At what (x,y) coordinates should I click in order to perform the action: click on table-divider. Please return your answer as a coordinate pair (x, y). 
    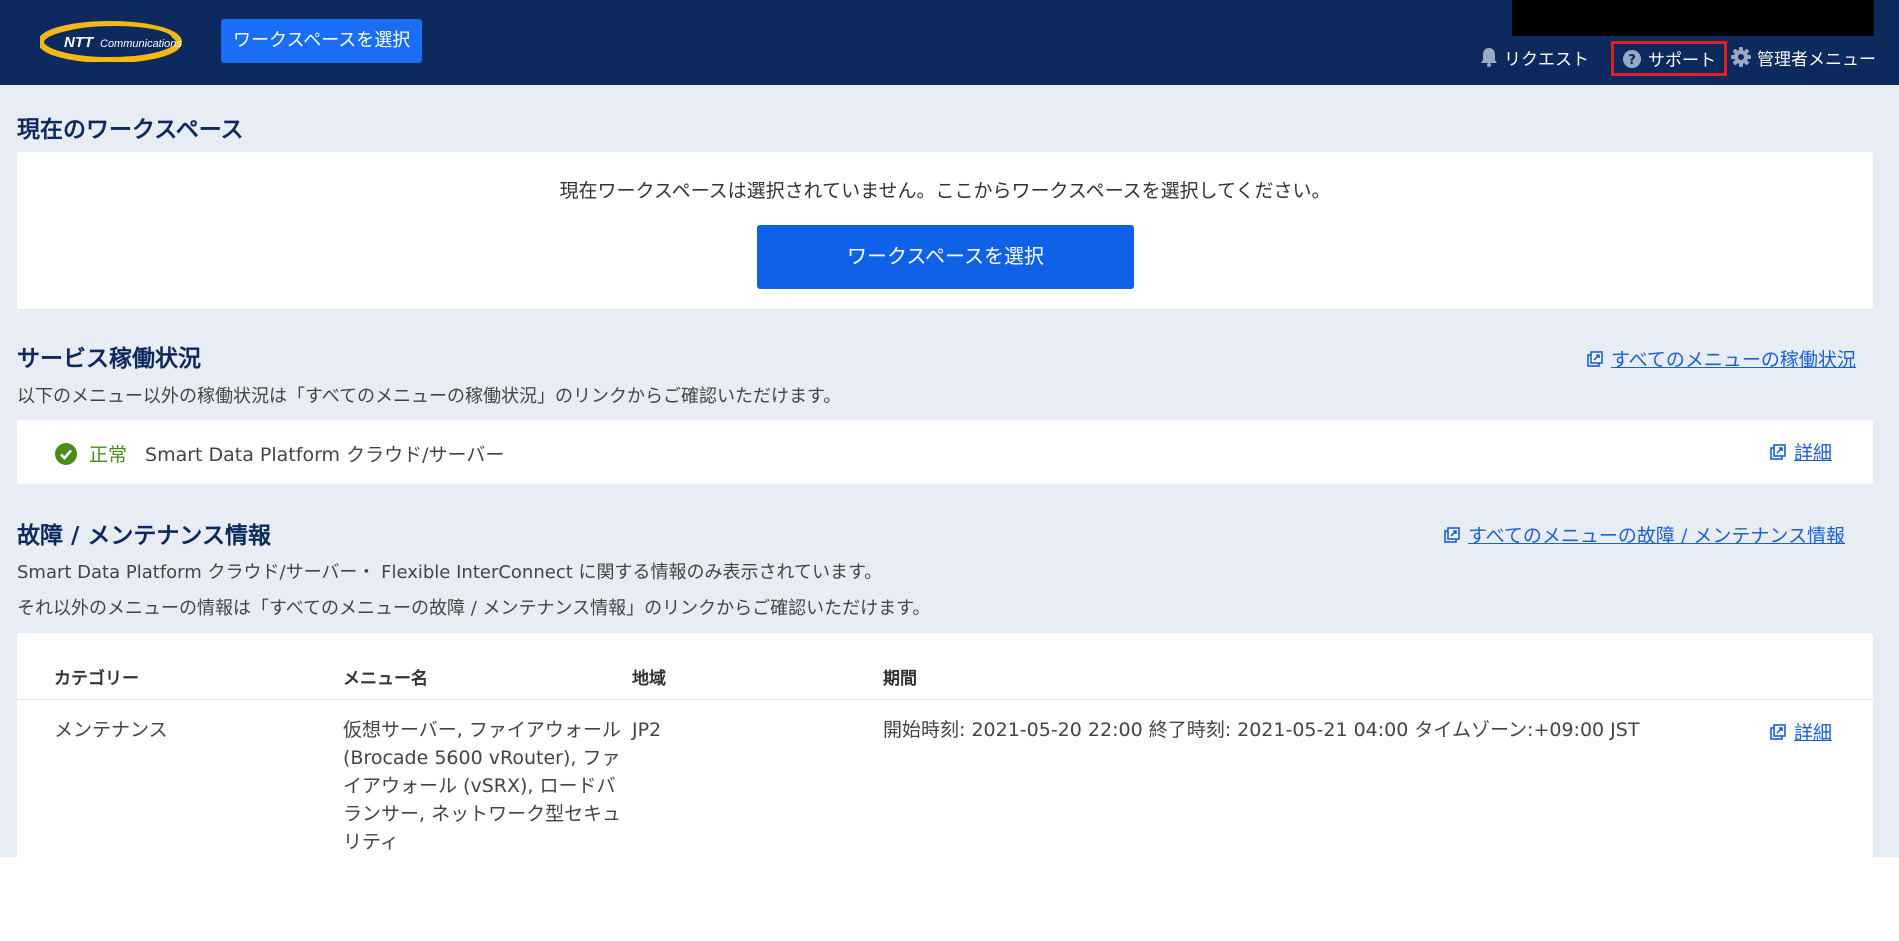
    Looking at the image, I should click on (945, 699).